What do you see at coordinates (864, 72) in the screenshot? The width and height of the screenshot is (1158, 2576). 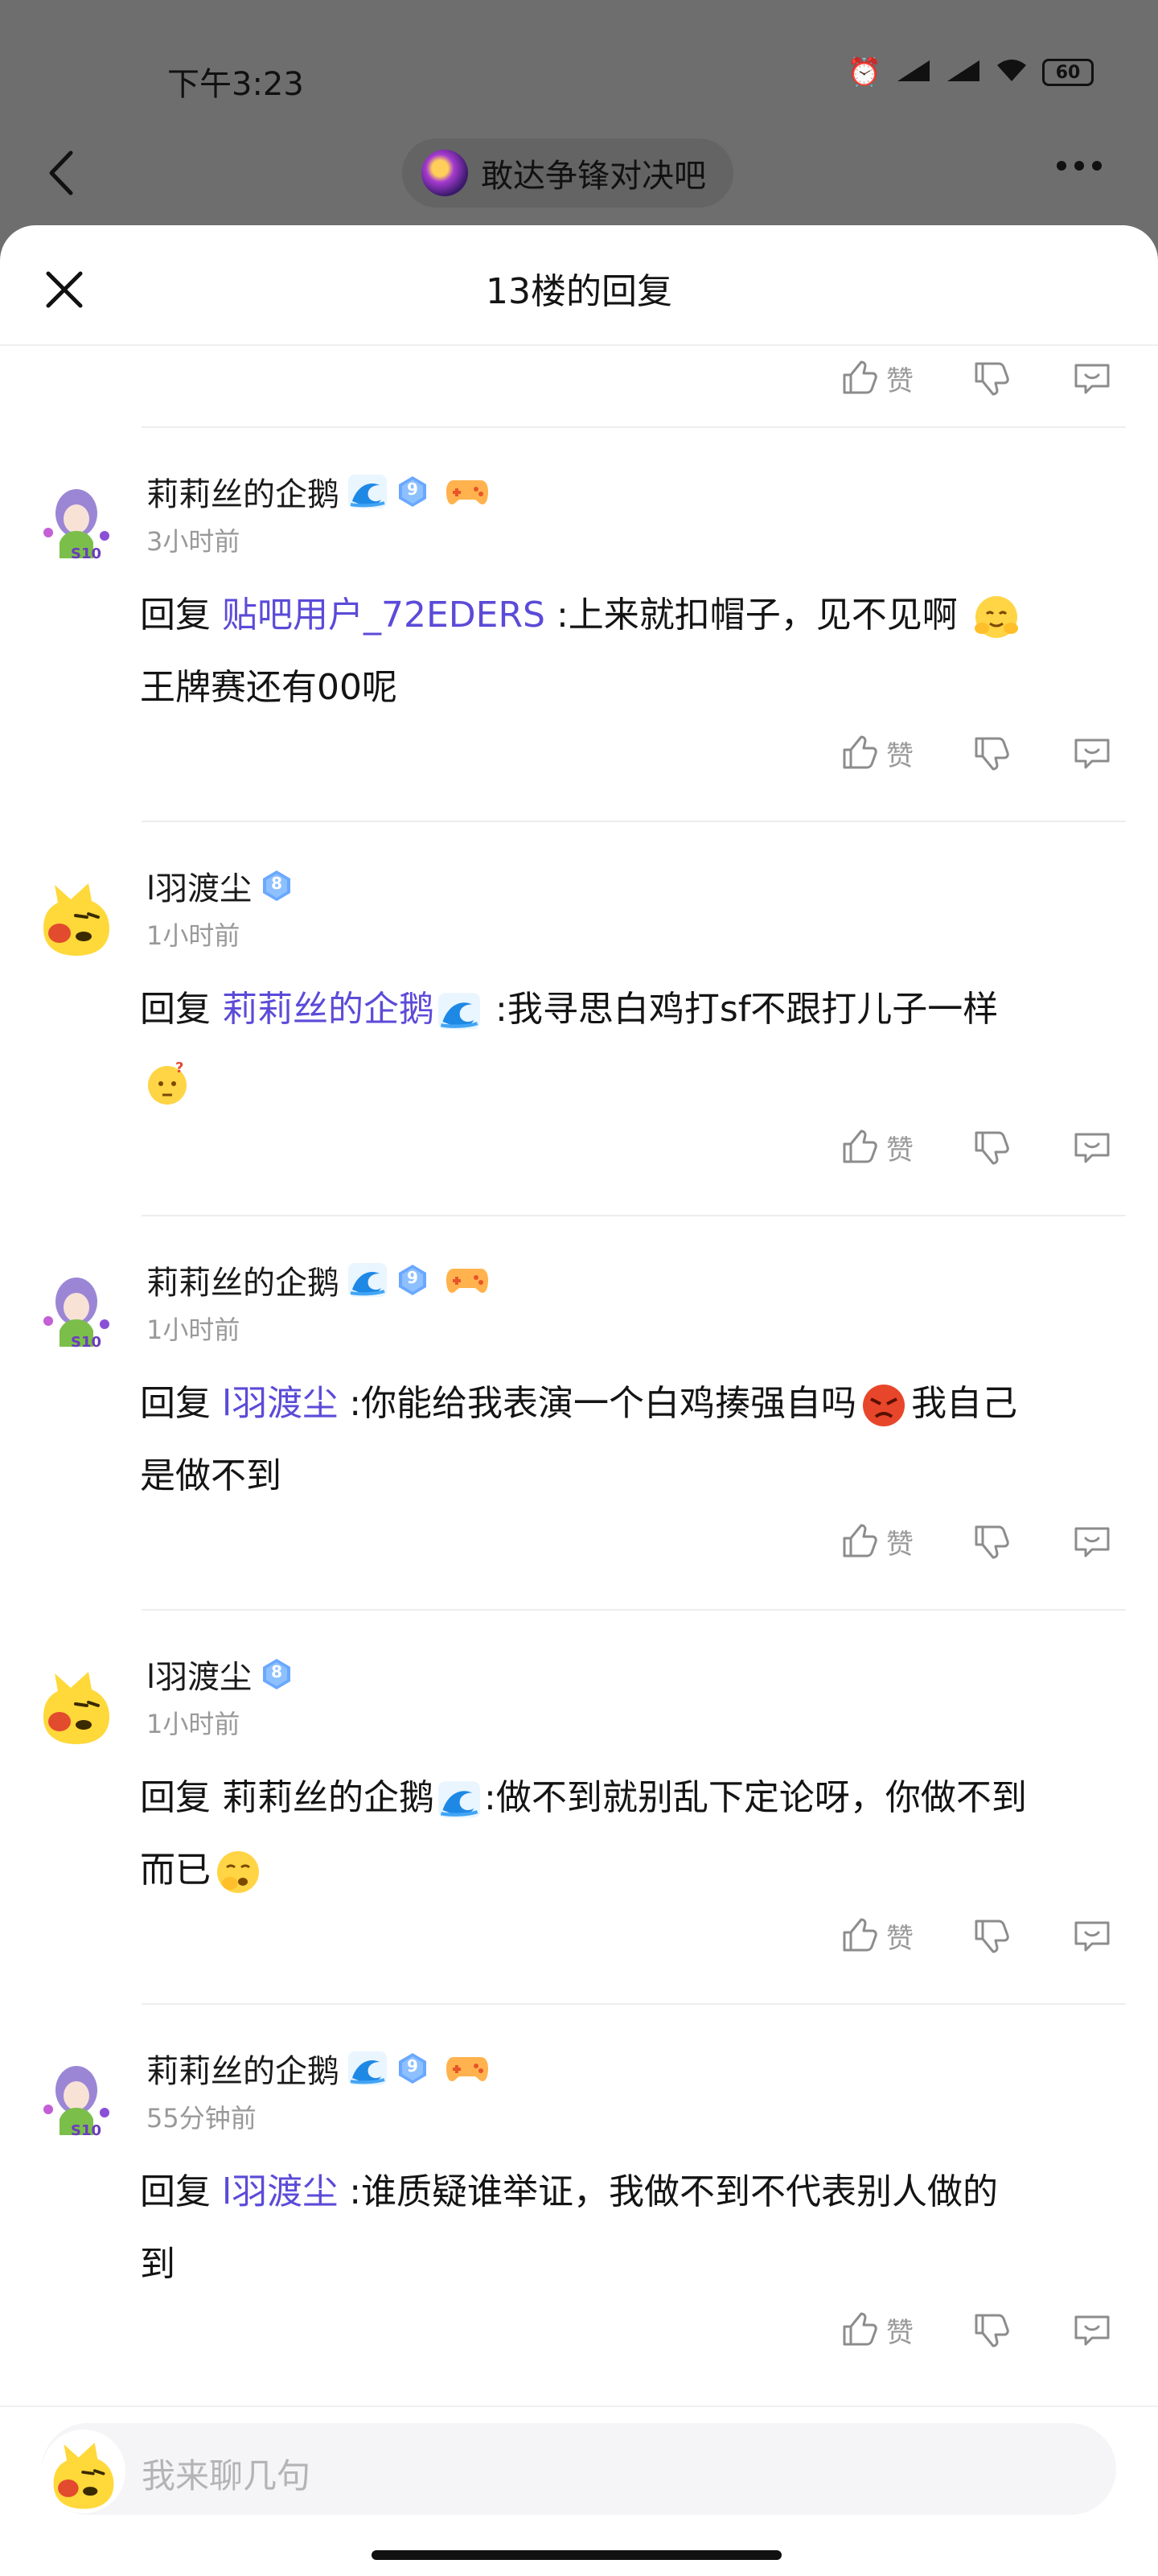 I see `alarm-icon: ⏰` at bounding box center [864, 72].